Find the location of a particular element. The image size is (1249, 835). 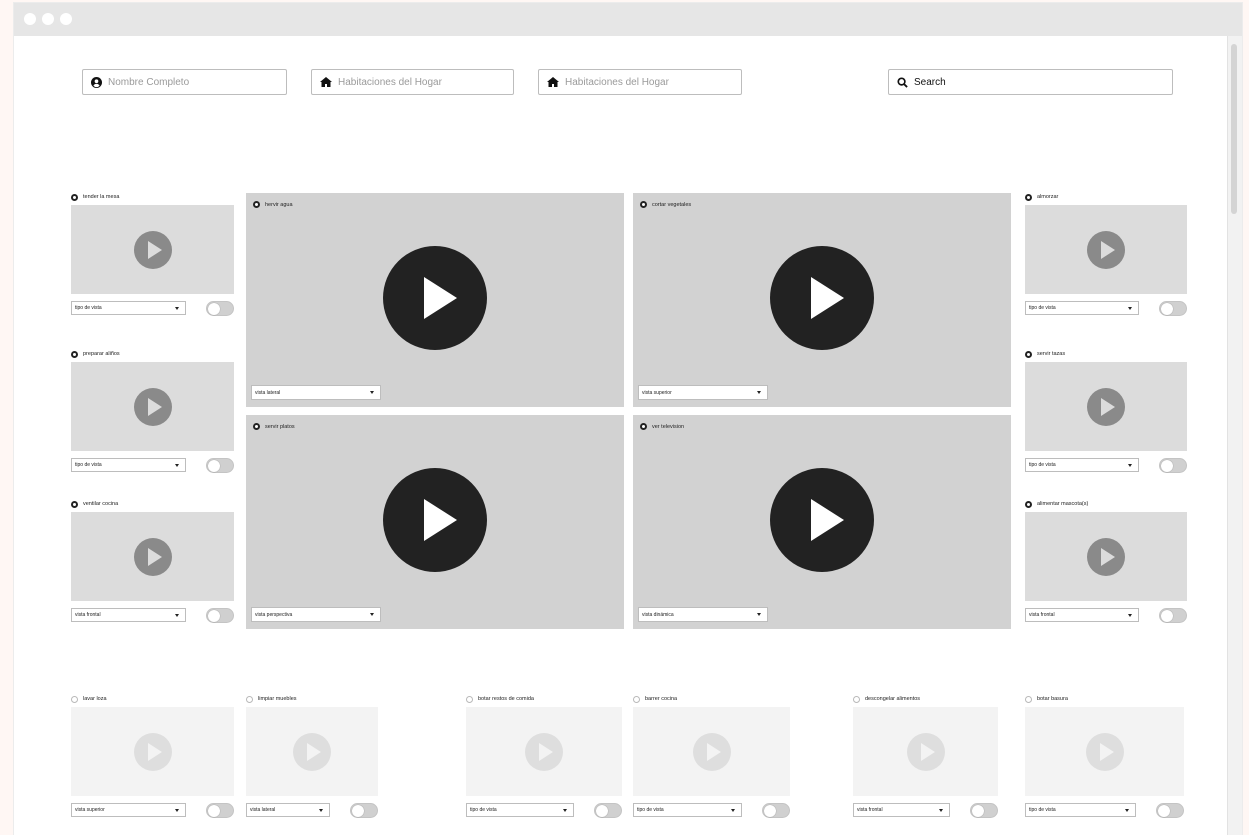

video-card: almorzar tipo de vista is located at coordinates (1121, 256).